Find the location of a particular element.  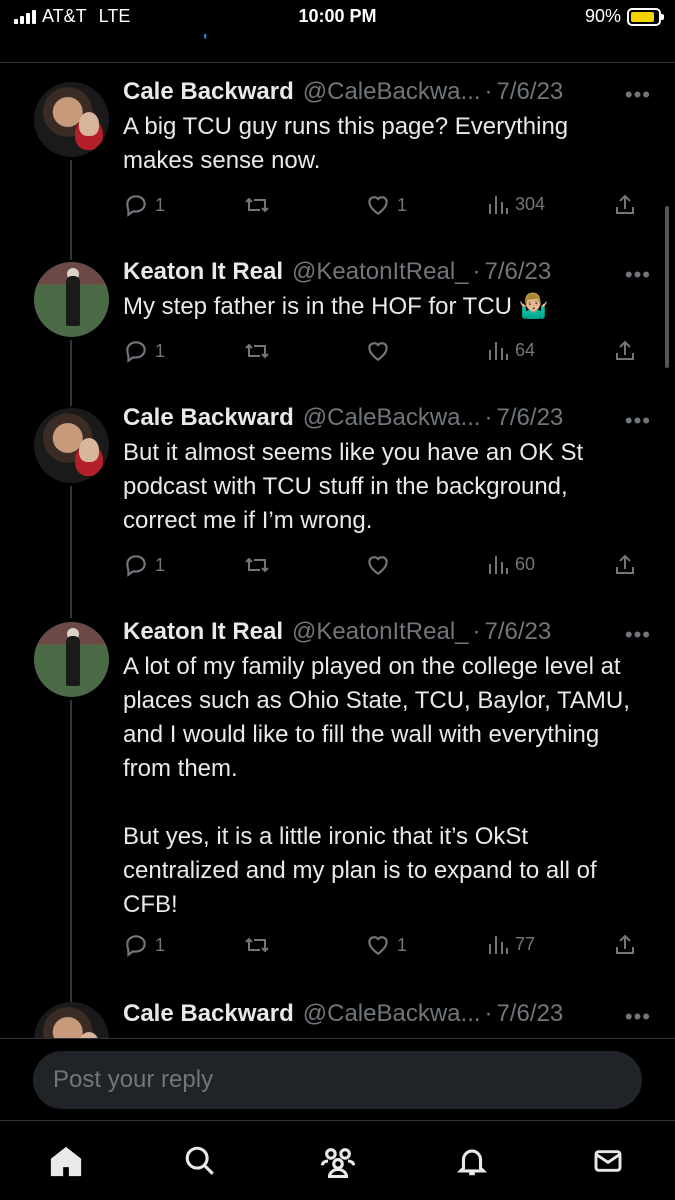

tweet-actions: 1 1 304 is located at coordinates (383, 207).